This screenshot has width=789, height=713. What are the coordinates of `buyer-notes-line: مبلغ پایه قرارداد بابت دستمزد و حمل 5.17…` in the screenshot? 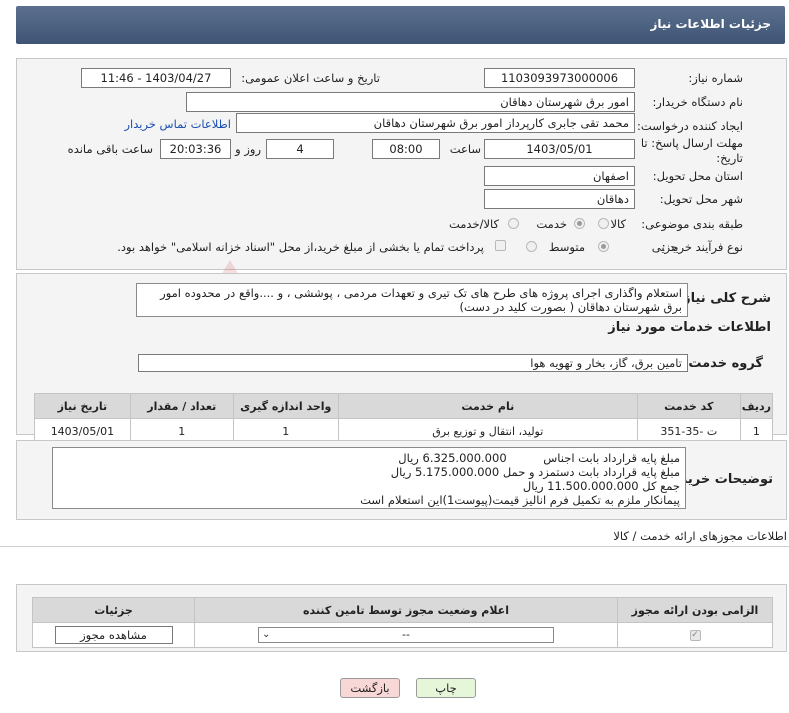 It's located at (535, 472).